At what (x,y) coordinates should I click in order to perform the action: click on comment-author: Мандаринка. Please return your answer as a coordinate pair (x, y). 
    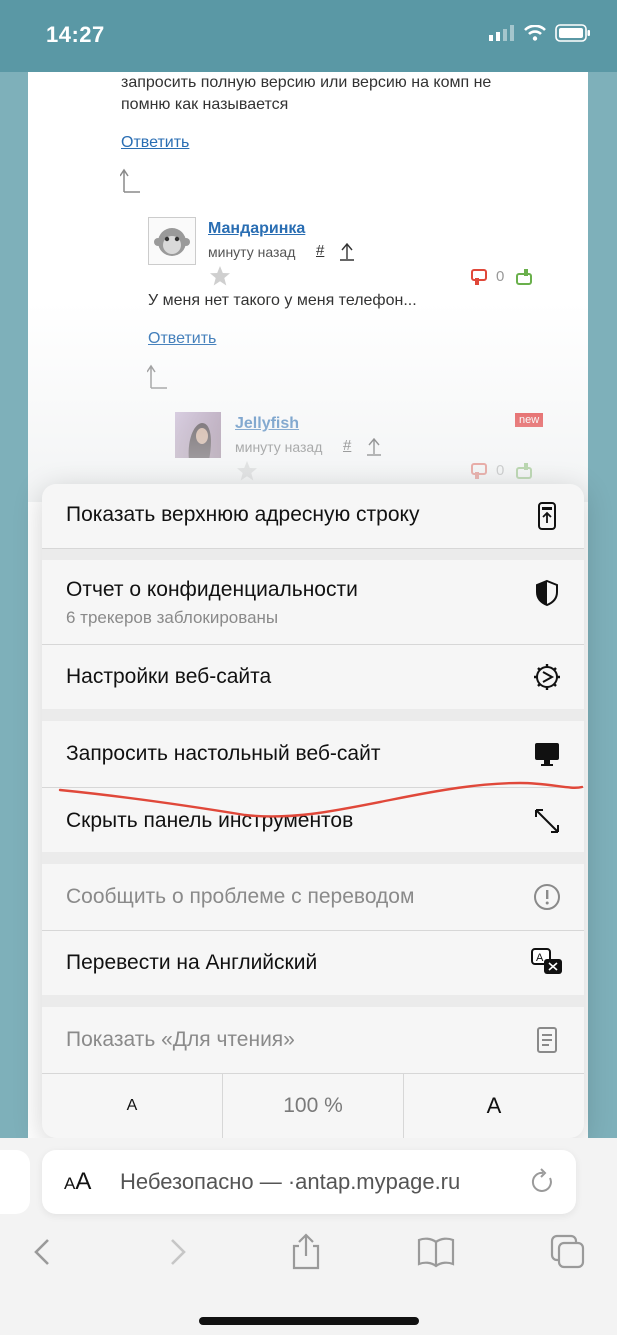
    Looking at the image, I should click on (256, 229).